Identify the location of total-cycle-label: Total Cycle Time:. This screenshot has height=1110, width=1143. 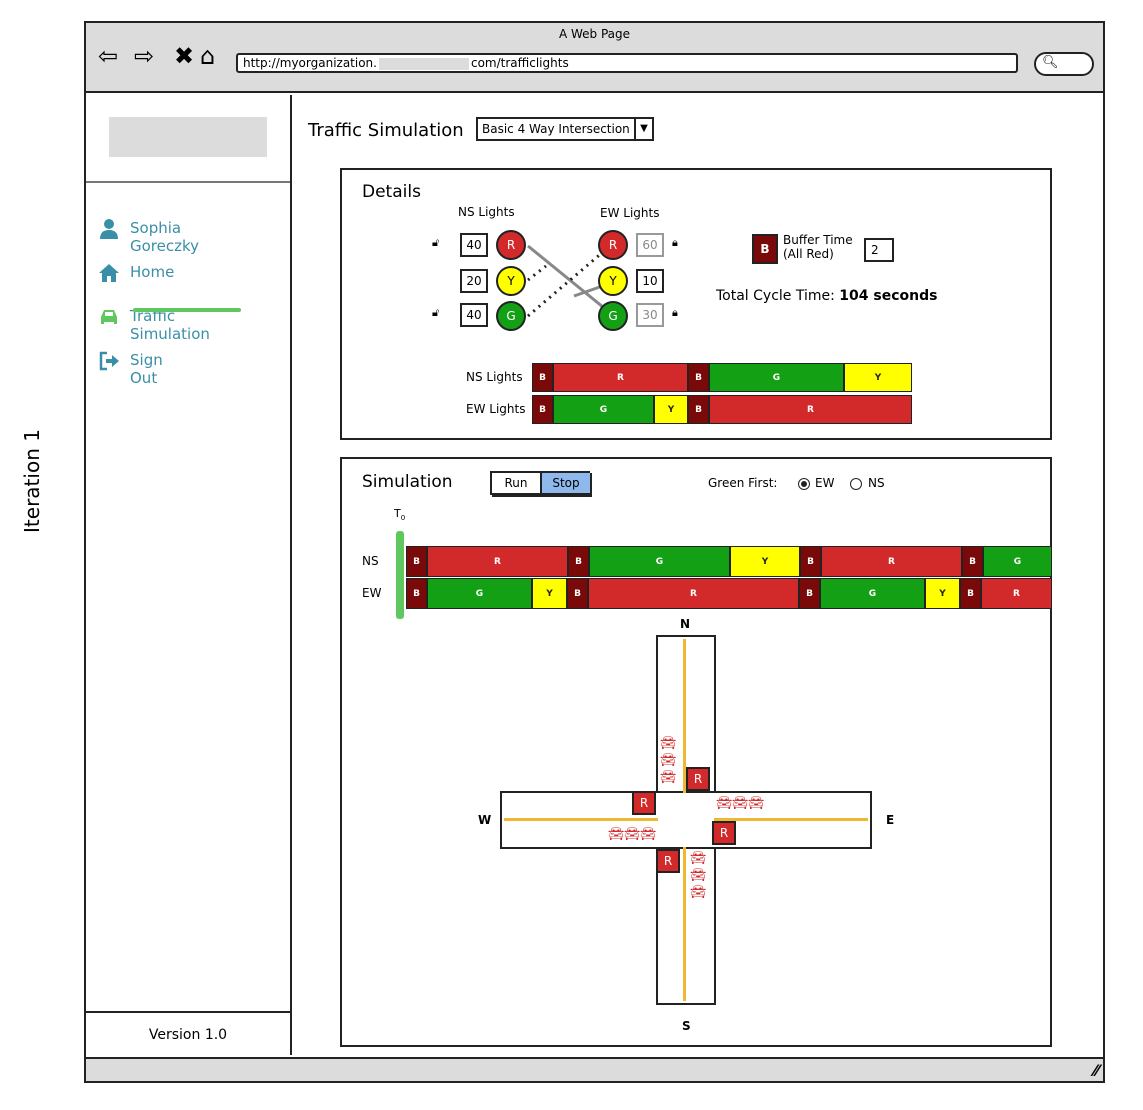
(778, 296).